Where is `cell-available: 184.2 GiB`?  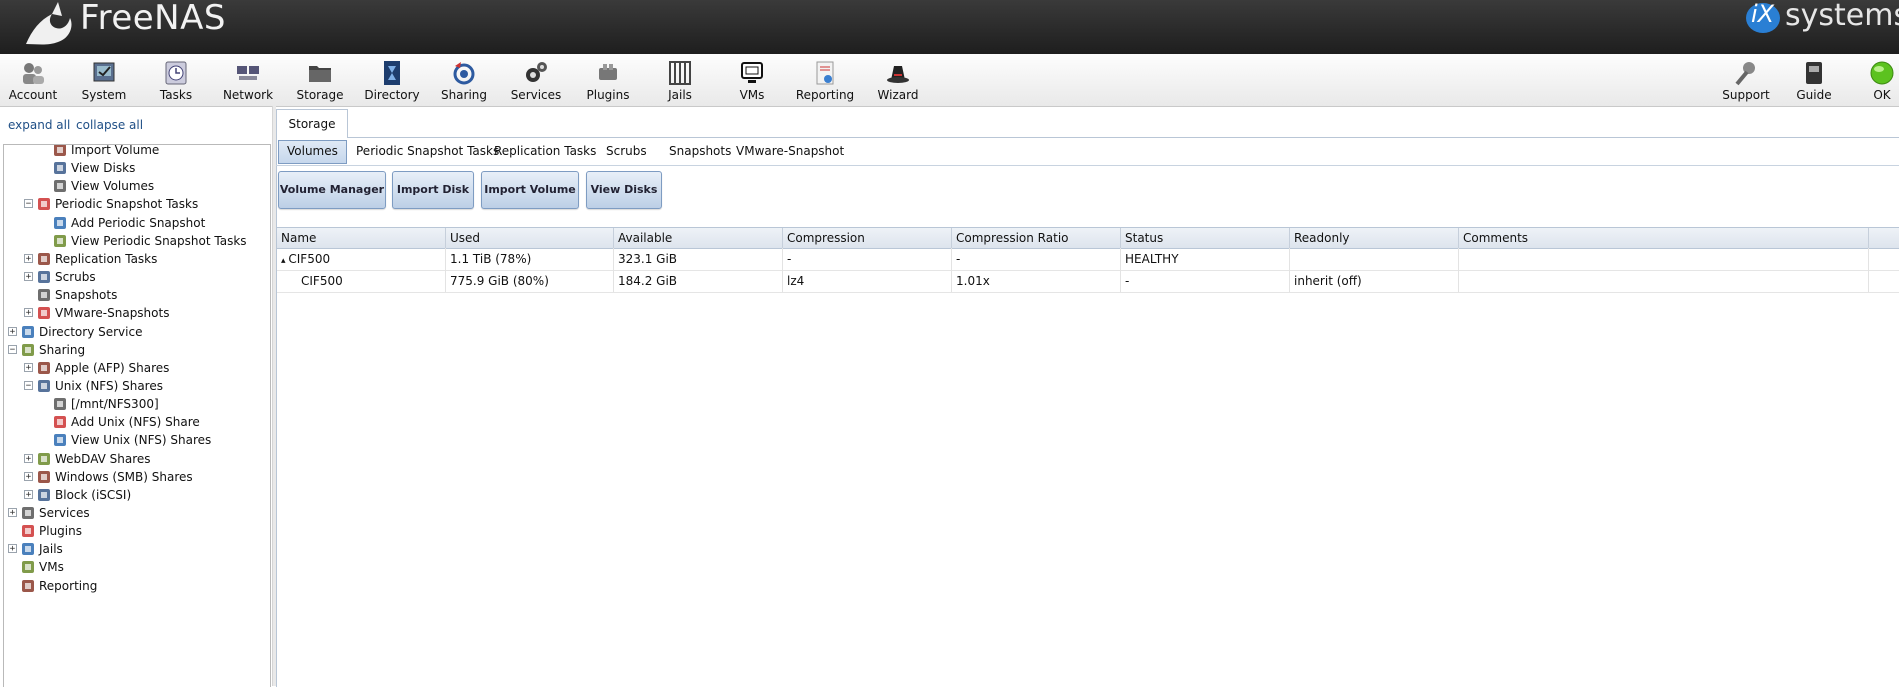
cell-available: 184.2 GiB is located at coordinates (698, 281).